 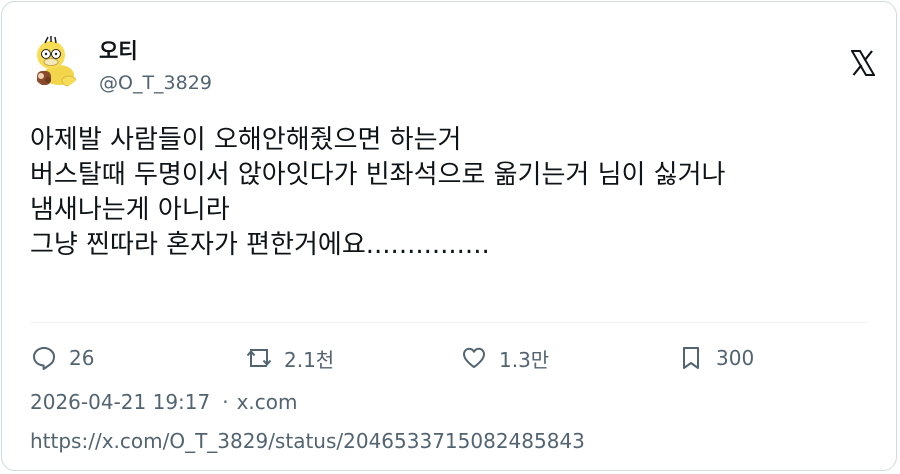 I want to click on like-button: 1.3만, so click(x=505, y=358).